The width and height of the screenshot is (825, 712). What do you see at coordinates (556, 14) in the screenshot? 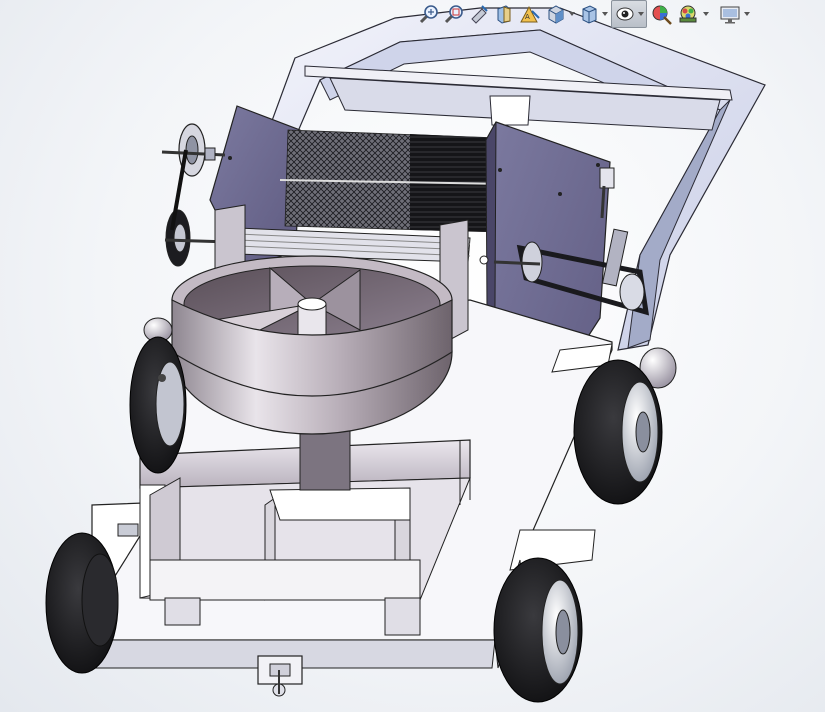
I see `view-orientation-icon` at bounding box center [556, 14].